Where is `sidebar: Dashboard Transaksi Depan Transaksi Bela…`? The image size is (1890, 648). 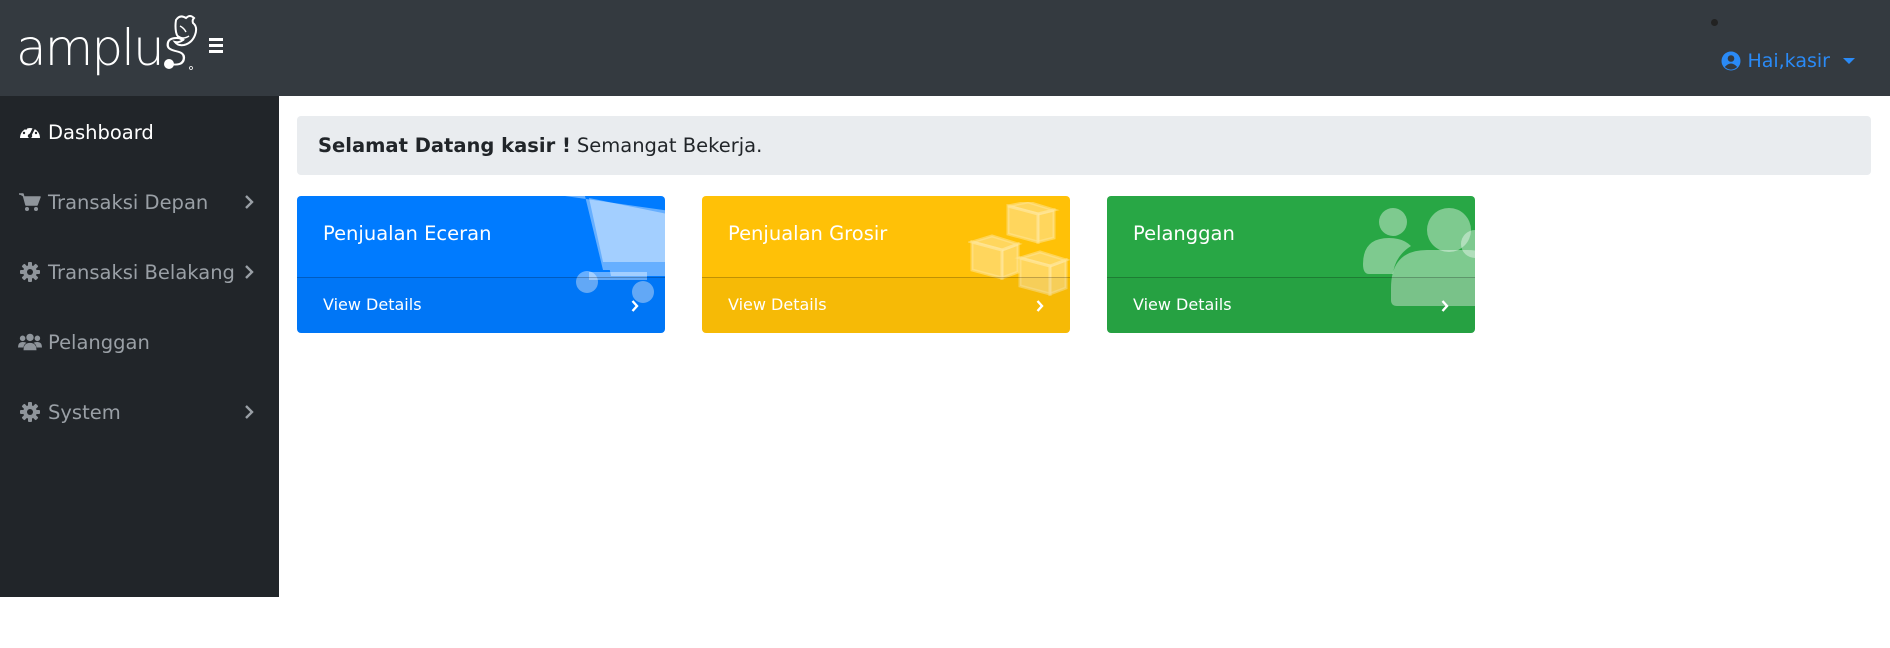 sidebar: Dashboard Transaksi Depan Transaksi Bela… is located at coordinates (139, 346).